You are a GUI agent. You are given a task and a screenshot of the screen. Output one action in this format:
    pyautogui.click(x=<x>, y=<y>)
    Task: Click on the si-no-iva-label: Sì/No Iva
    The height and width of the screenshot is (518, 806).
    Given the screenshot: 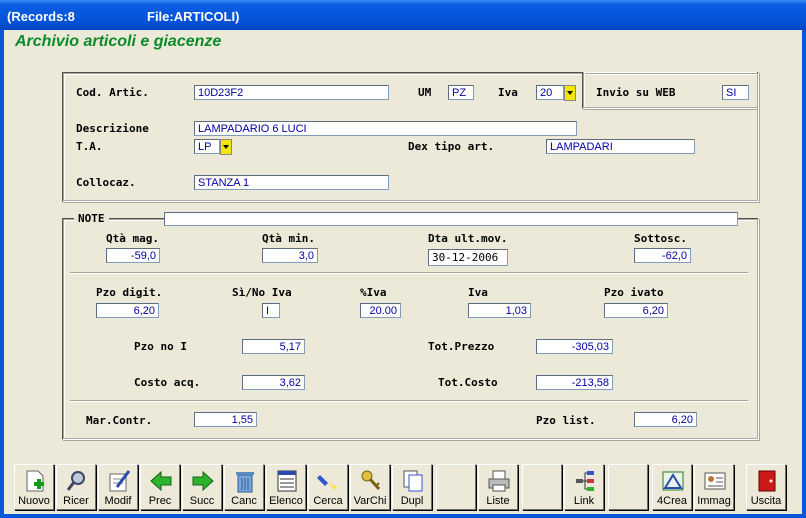 What is the action you would take?
    pyautogui.click(x=262, y=292)
    